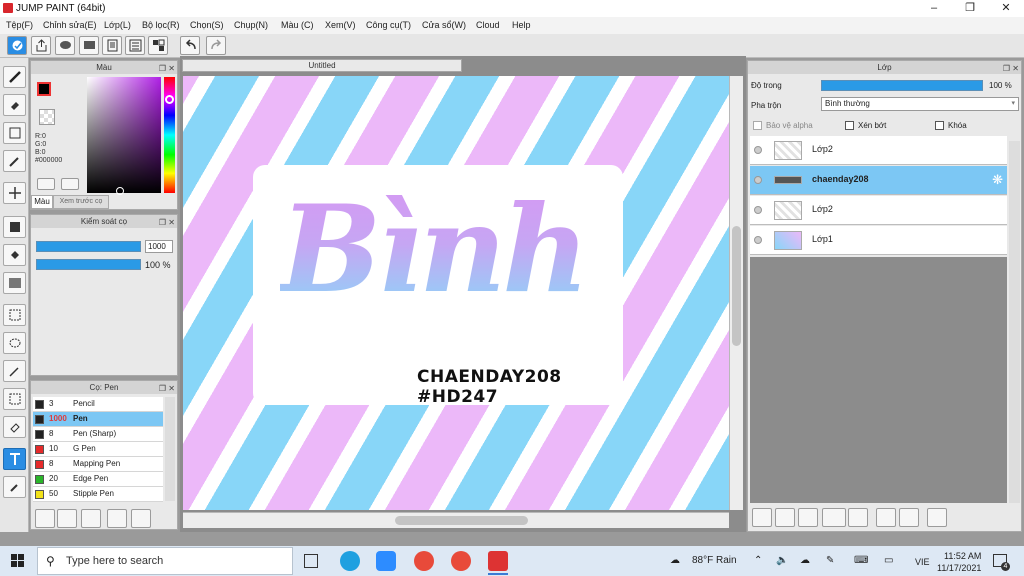 The image size is (1024, 576). What do you see at coordinates (1014, 322) in the screenshot?
I see `layer-list-scrollbar` at bounding box center [1014, 322].